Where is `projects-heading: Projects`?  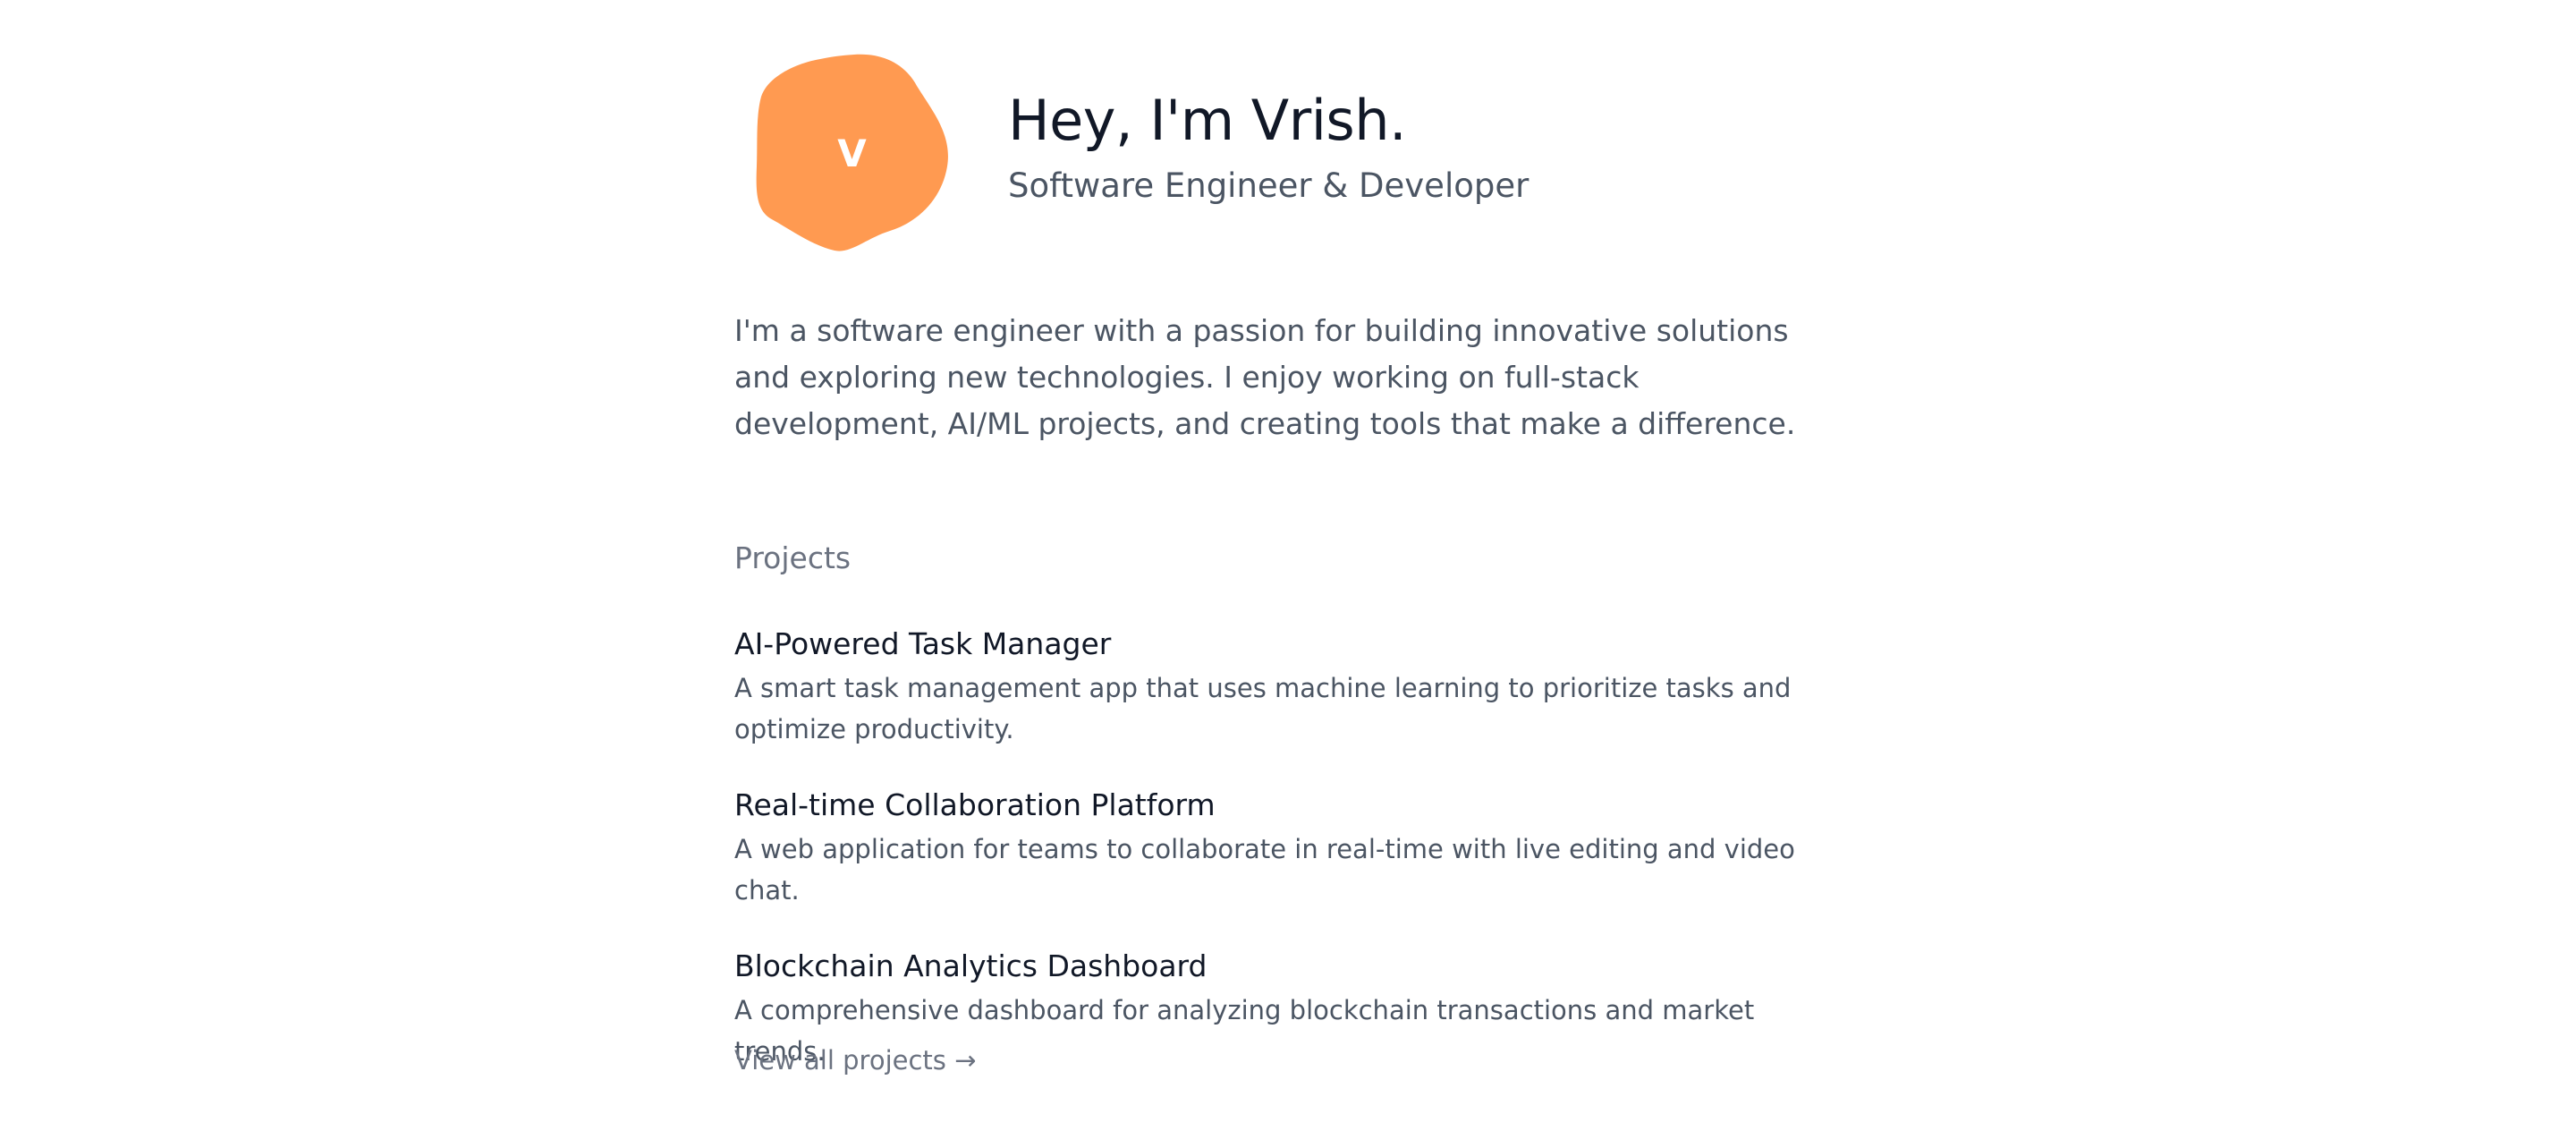 projects-heading: Projects is located at coordinates (793, 557).